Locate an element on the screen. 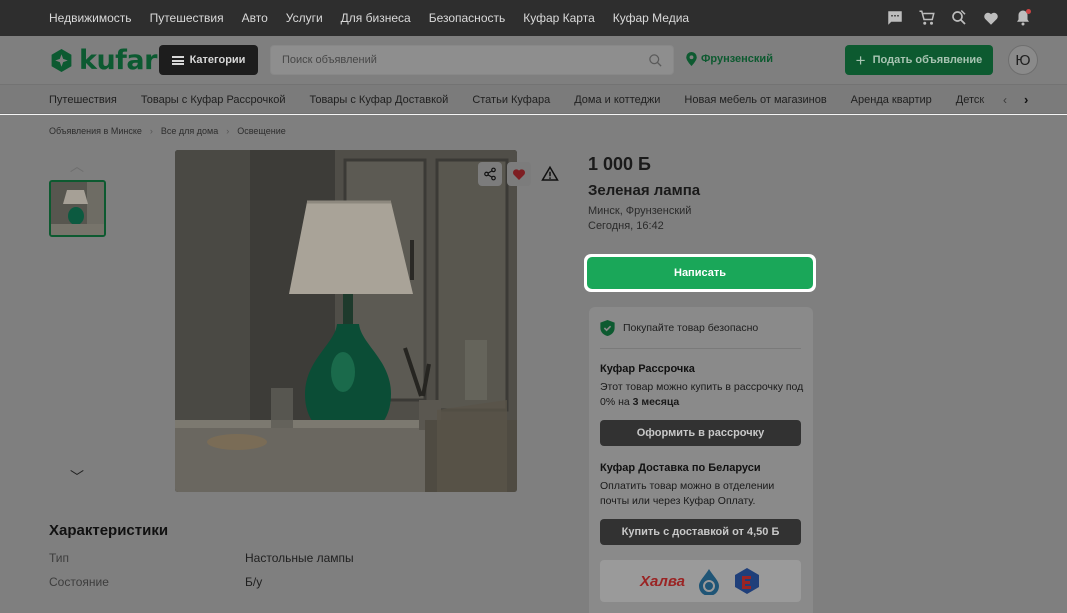  characteristics-title: Характеристики is located at coordinates (109, 530).